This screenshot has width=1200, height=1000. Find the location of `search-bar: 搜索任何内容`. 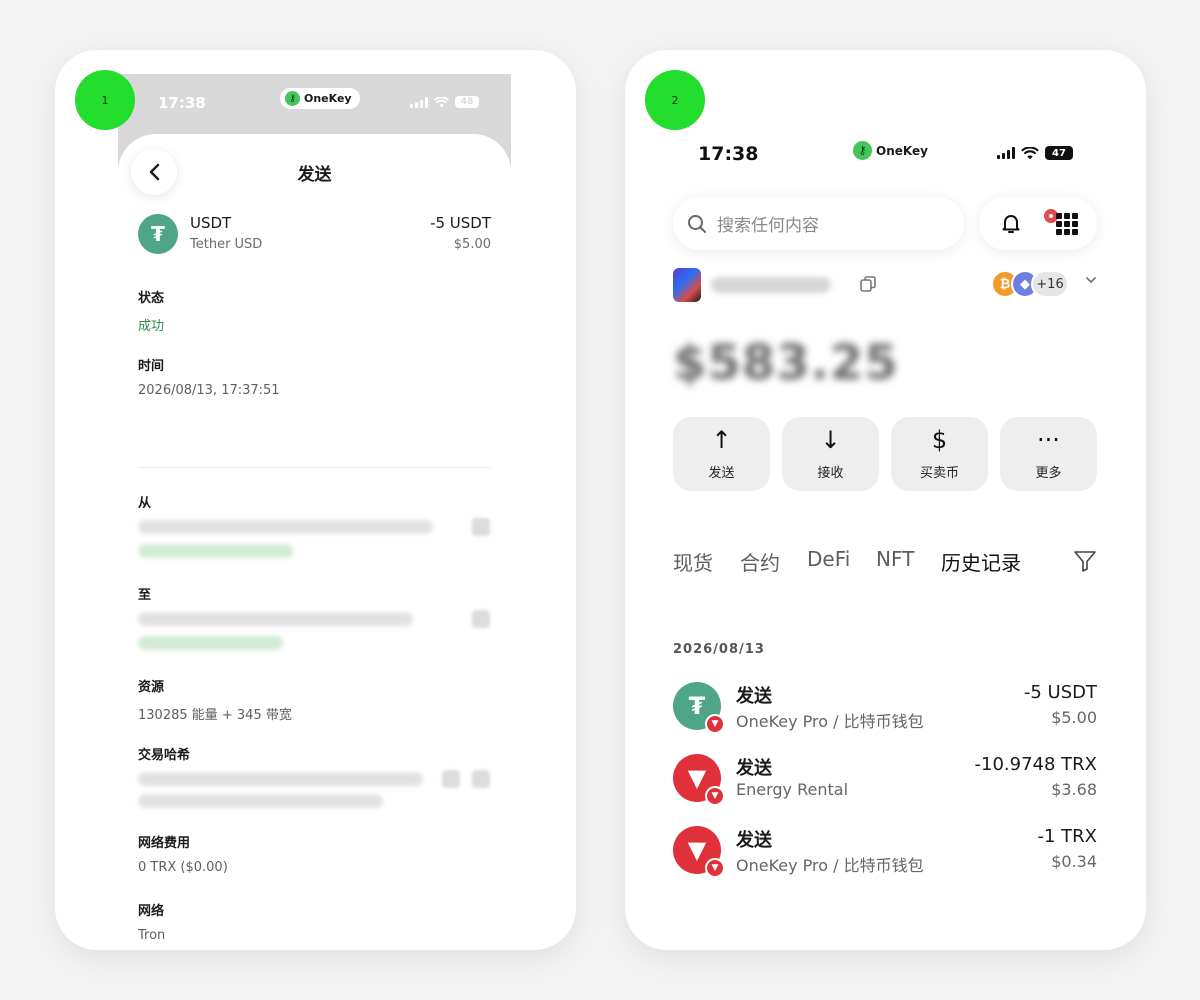

search-bar: 搜索任何内容 is located at coordinates (818, 223).